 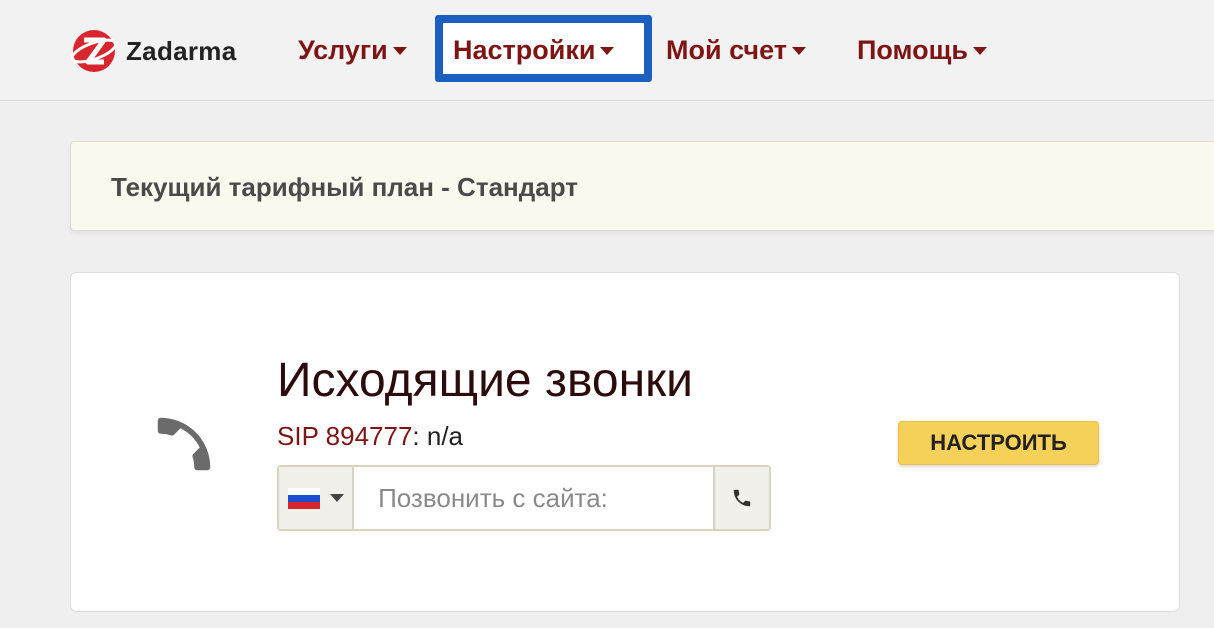 I want to click on country-select, so click(x=317, y=498).